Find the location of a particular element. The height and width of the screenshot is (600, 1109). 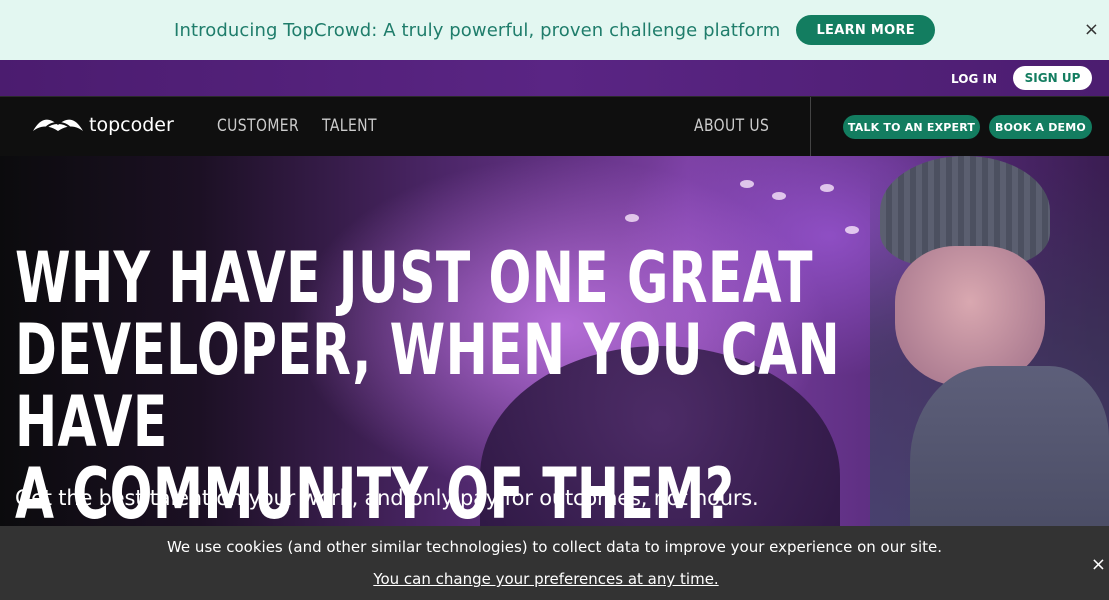

topcoder-logo: topcoder is located at coordinates (102, 125).